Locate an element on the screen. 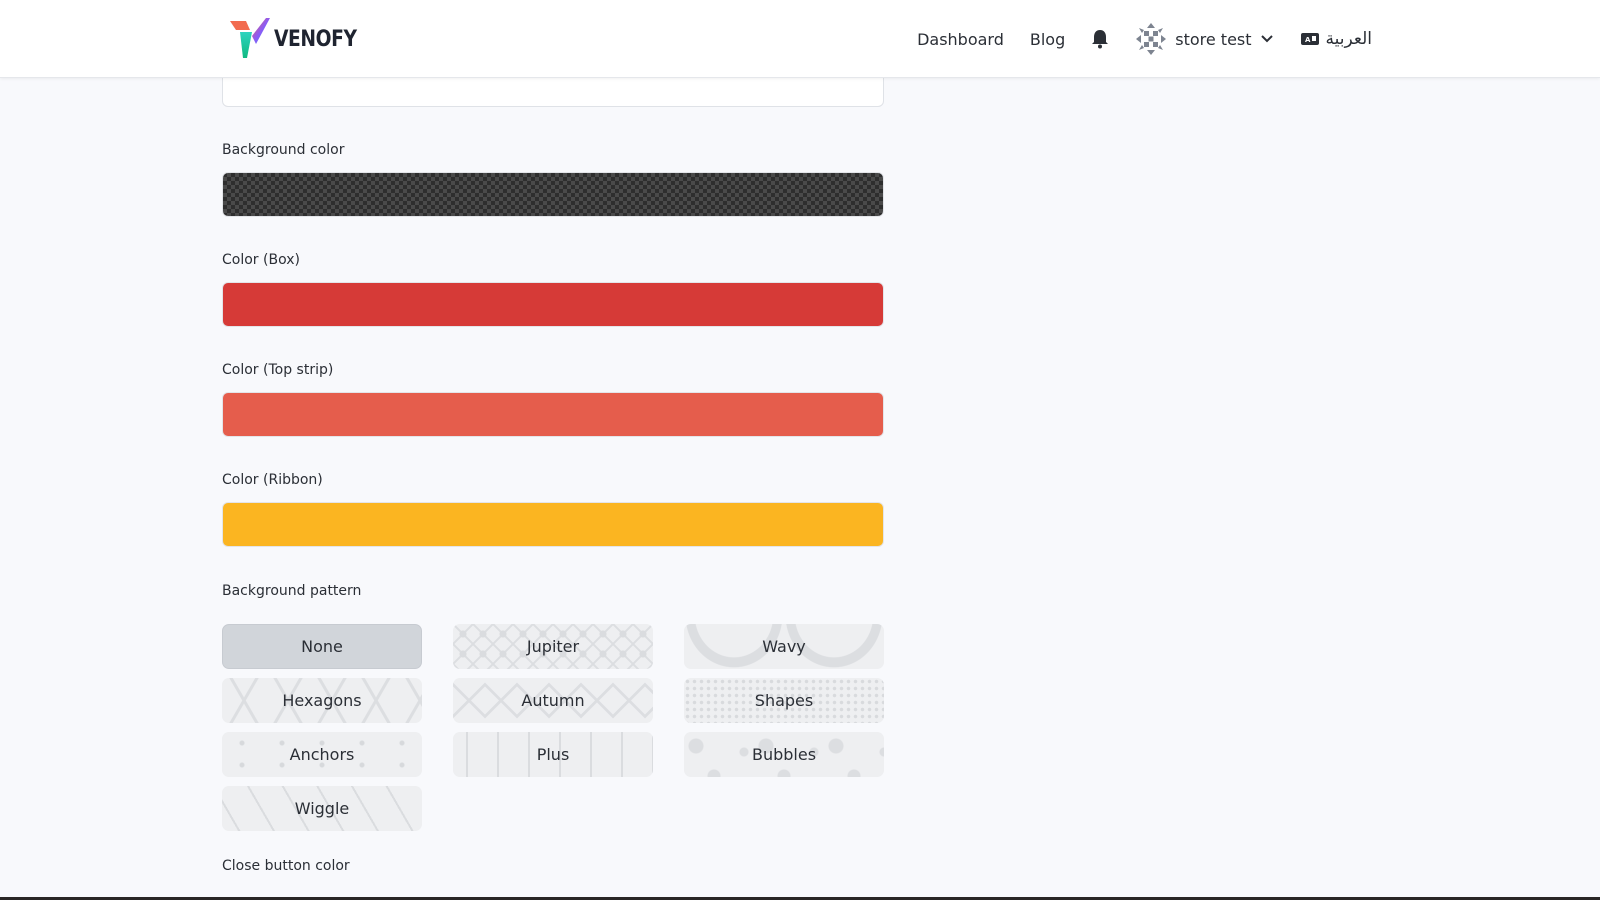 This screenshot has height=900, width=1600. svg-text: A is located at coordinates (1308, 40).